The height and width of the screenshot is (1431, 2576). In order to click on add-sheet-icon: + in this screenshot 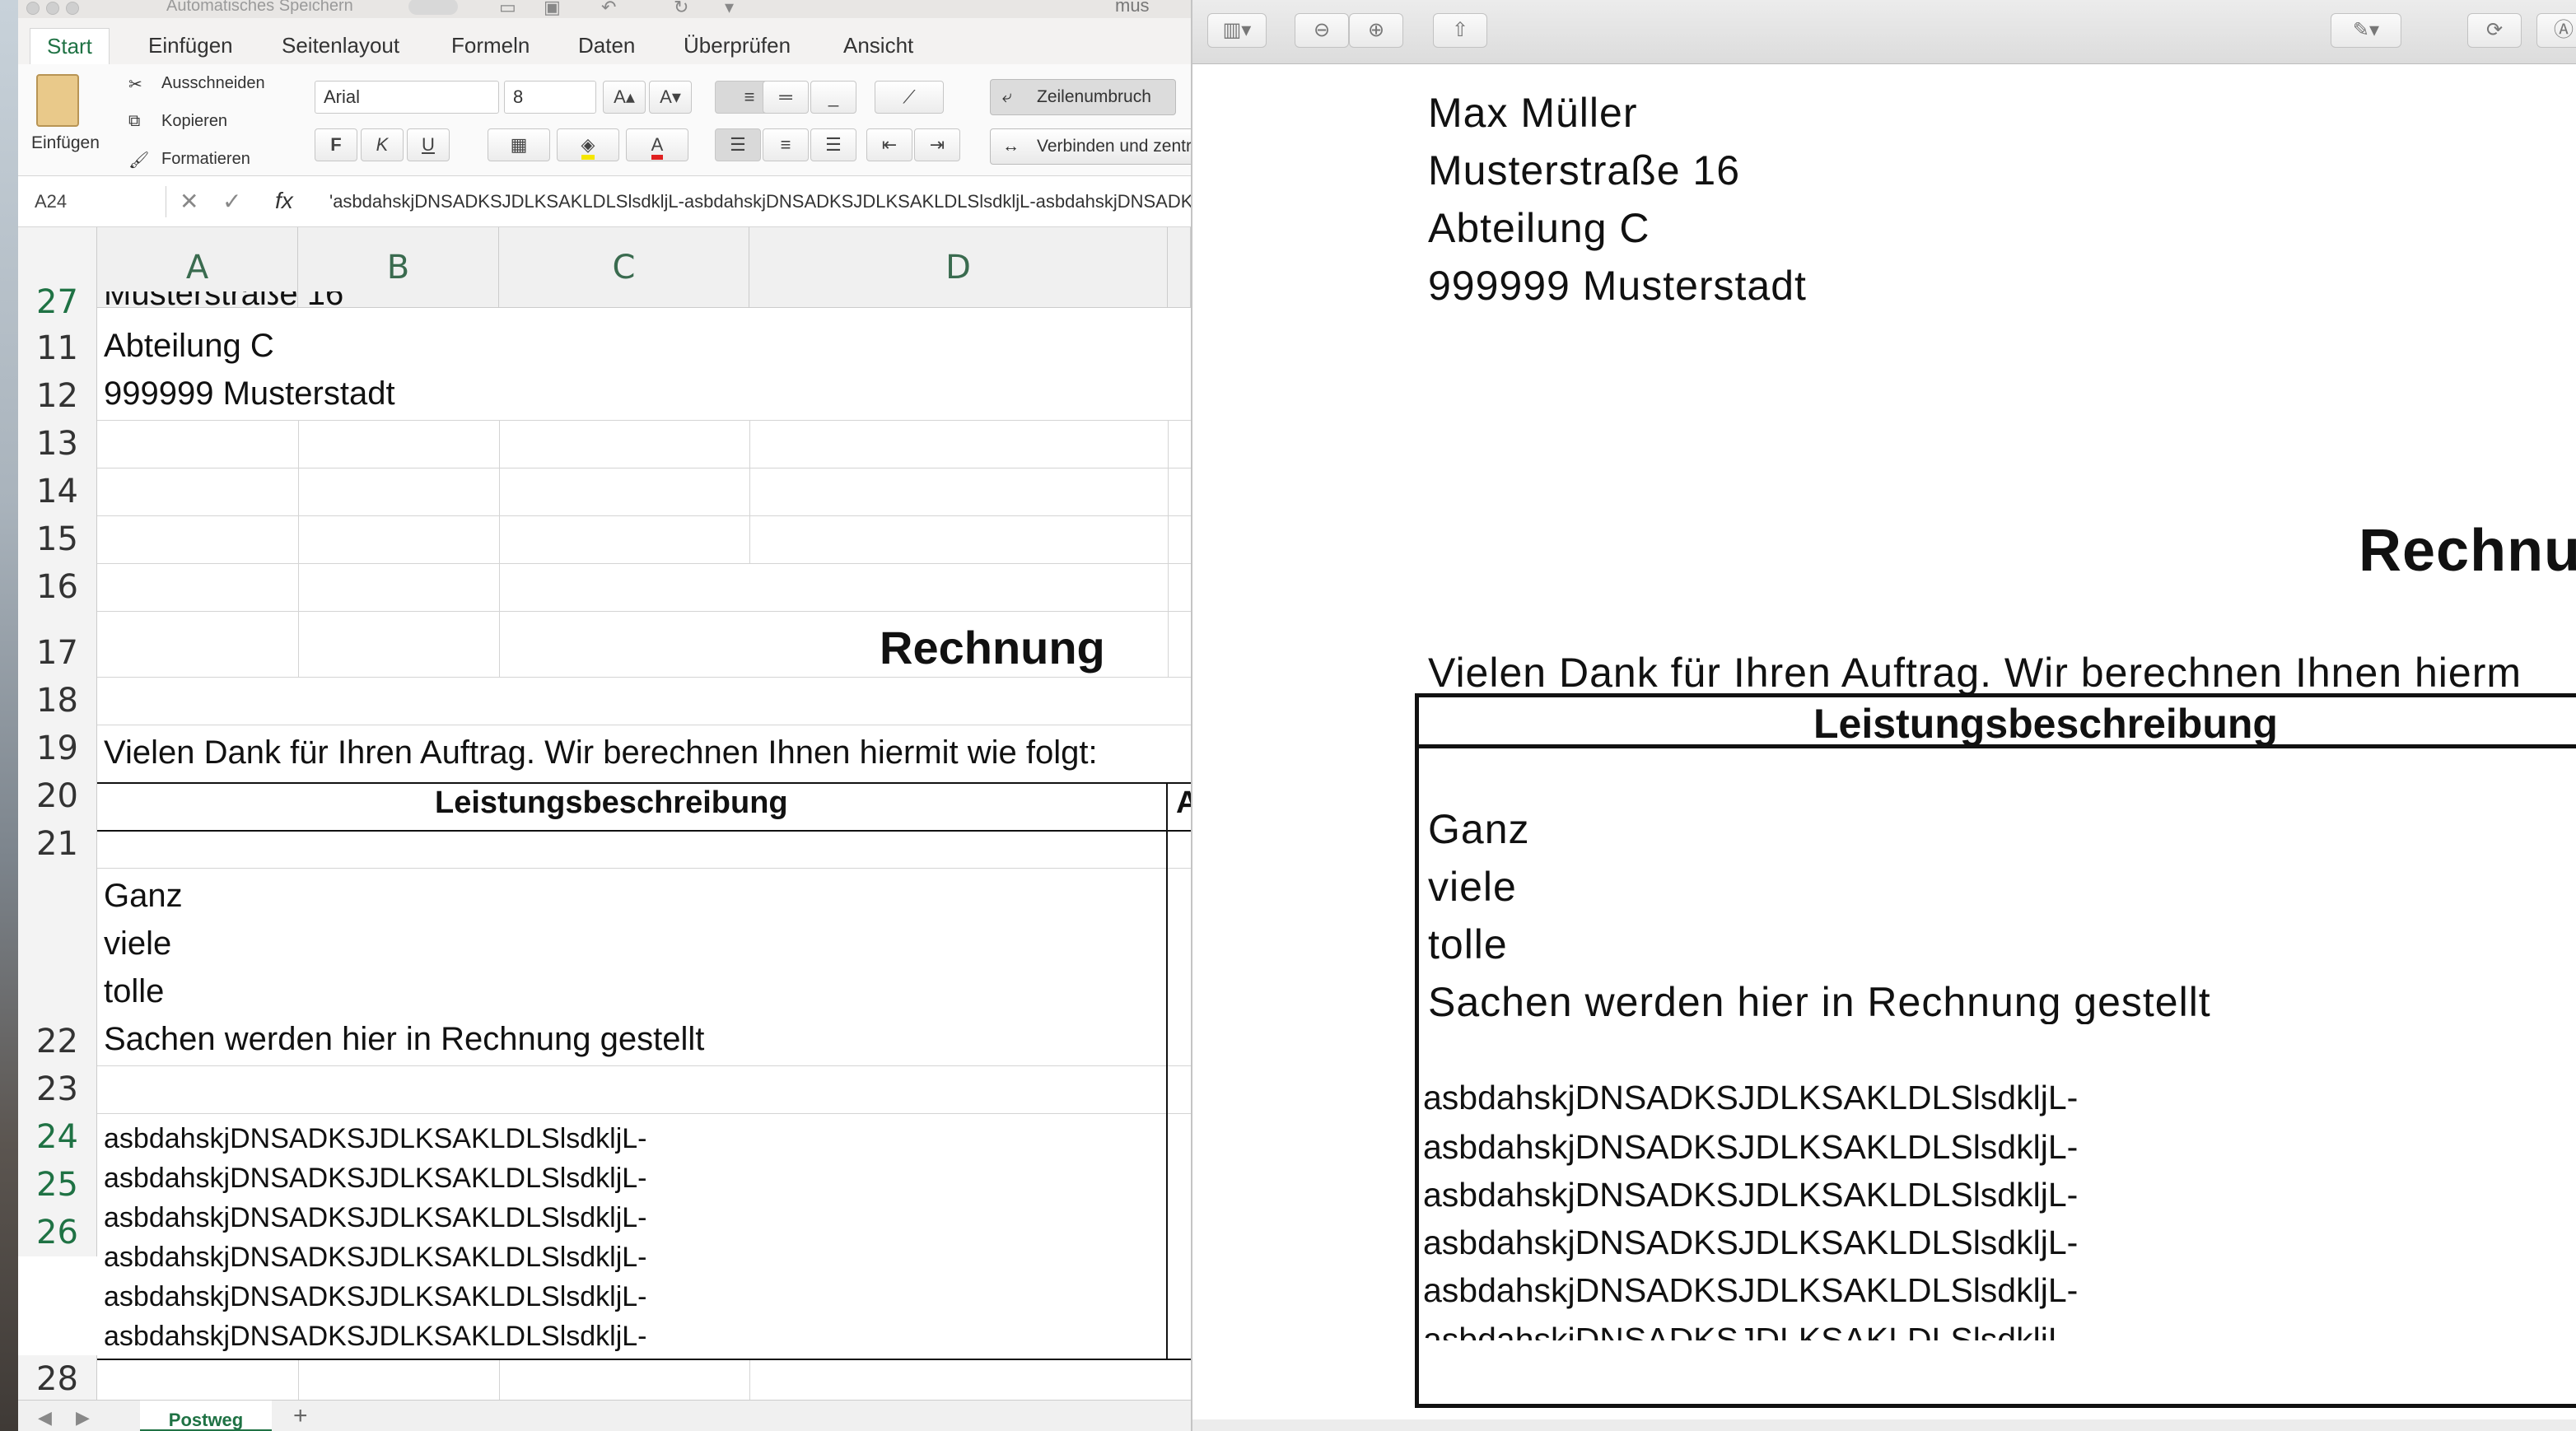, I will do `click(300, 1416)`.